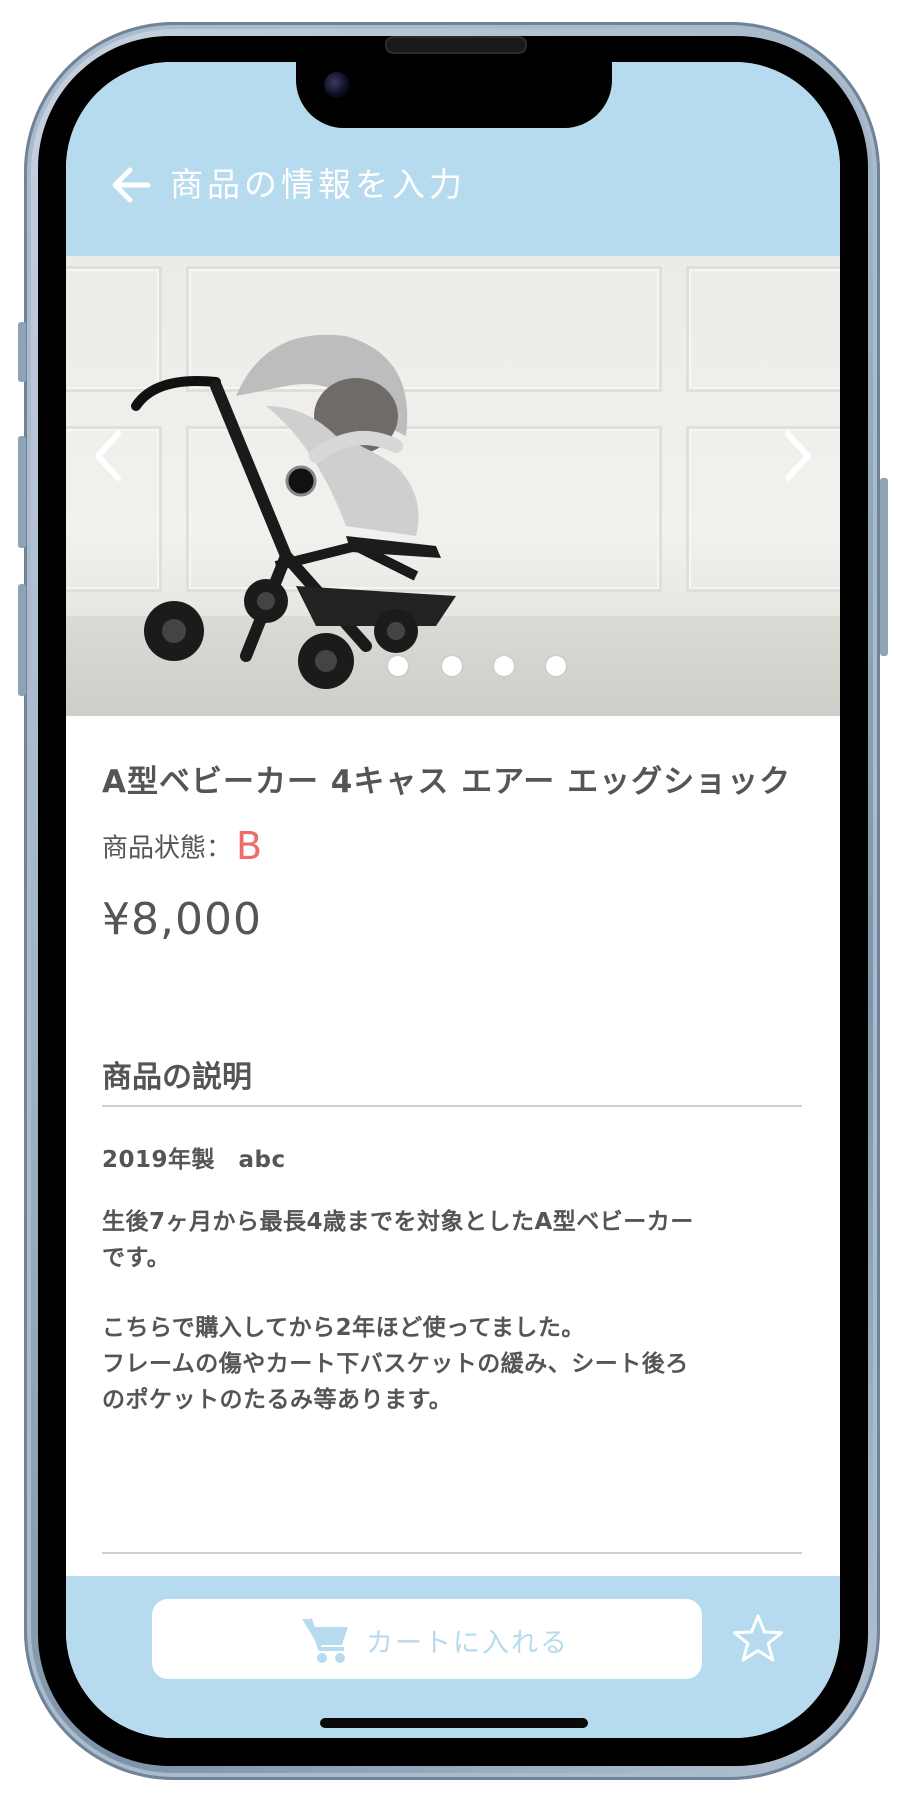 The width and height of the screenshot is (906, 1800). What do you see at coordinates (318, 184) in the screenshot?
I see `page-title: 商品の情報を入力` at bounding box center [318, 184].